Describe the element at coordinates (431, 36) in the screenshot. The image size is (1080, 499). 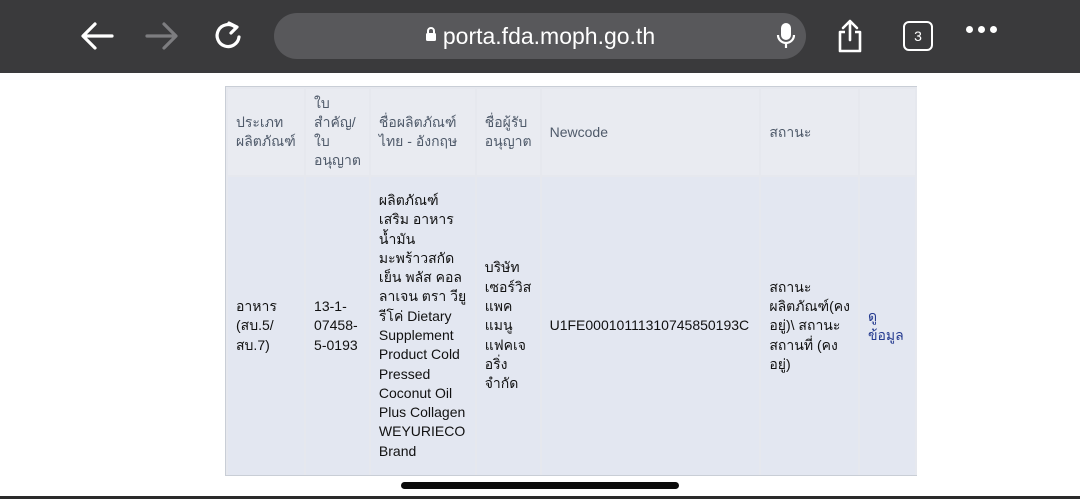
I see `lock-icon` at that location.